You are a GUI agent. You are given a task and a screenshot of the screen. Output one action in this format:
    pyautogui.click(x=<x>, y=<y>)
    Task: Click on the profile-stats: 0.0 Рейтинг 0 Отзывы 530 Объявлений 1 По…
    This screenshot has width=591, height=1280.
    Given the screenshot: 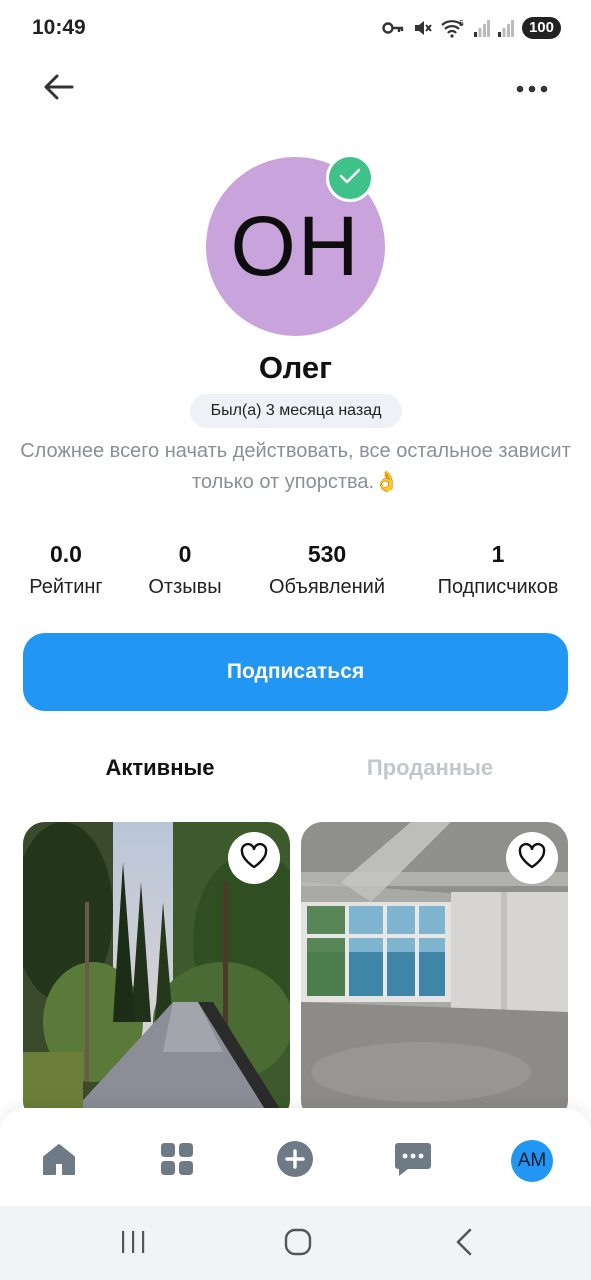 What is the action you would take?
    pyautogui.click(x=295, y=573)
    